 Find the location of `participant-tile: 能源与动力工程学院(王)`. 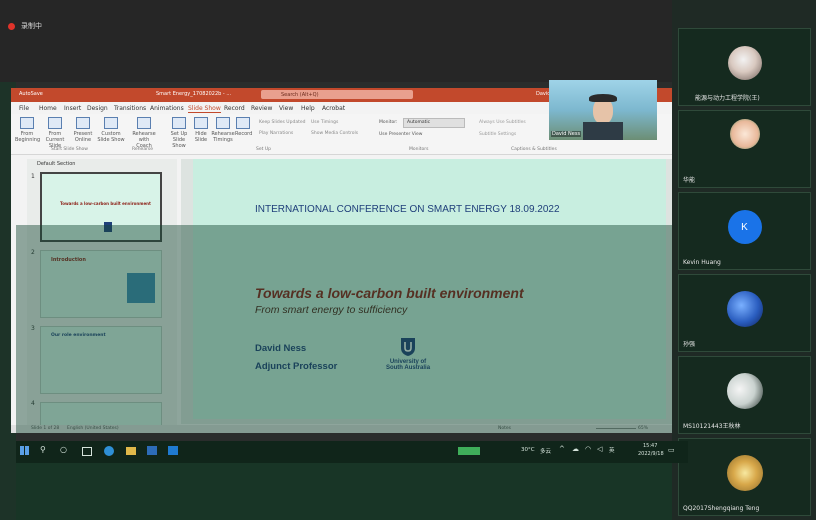

participant-tile: 能源与动力工程学院(王) is located at coordinates (744, 67).